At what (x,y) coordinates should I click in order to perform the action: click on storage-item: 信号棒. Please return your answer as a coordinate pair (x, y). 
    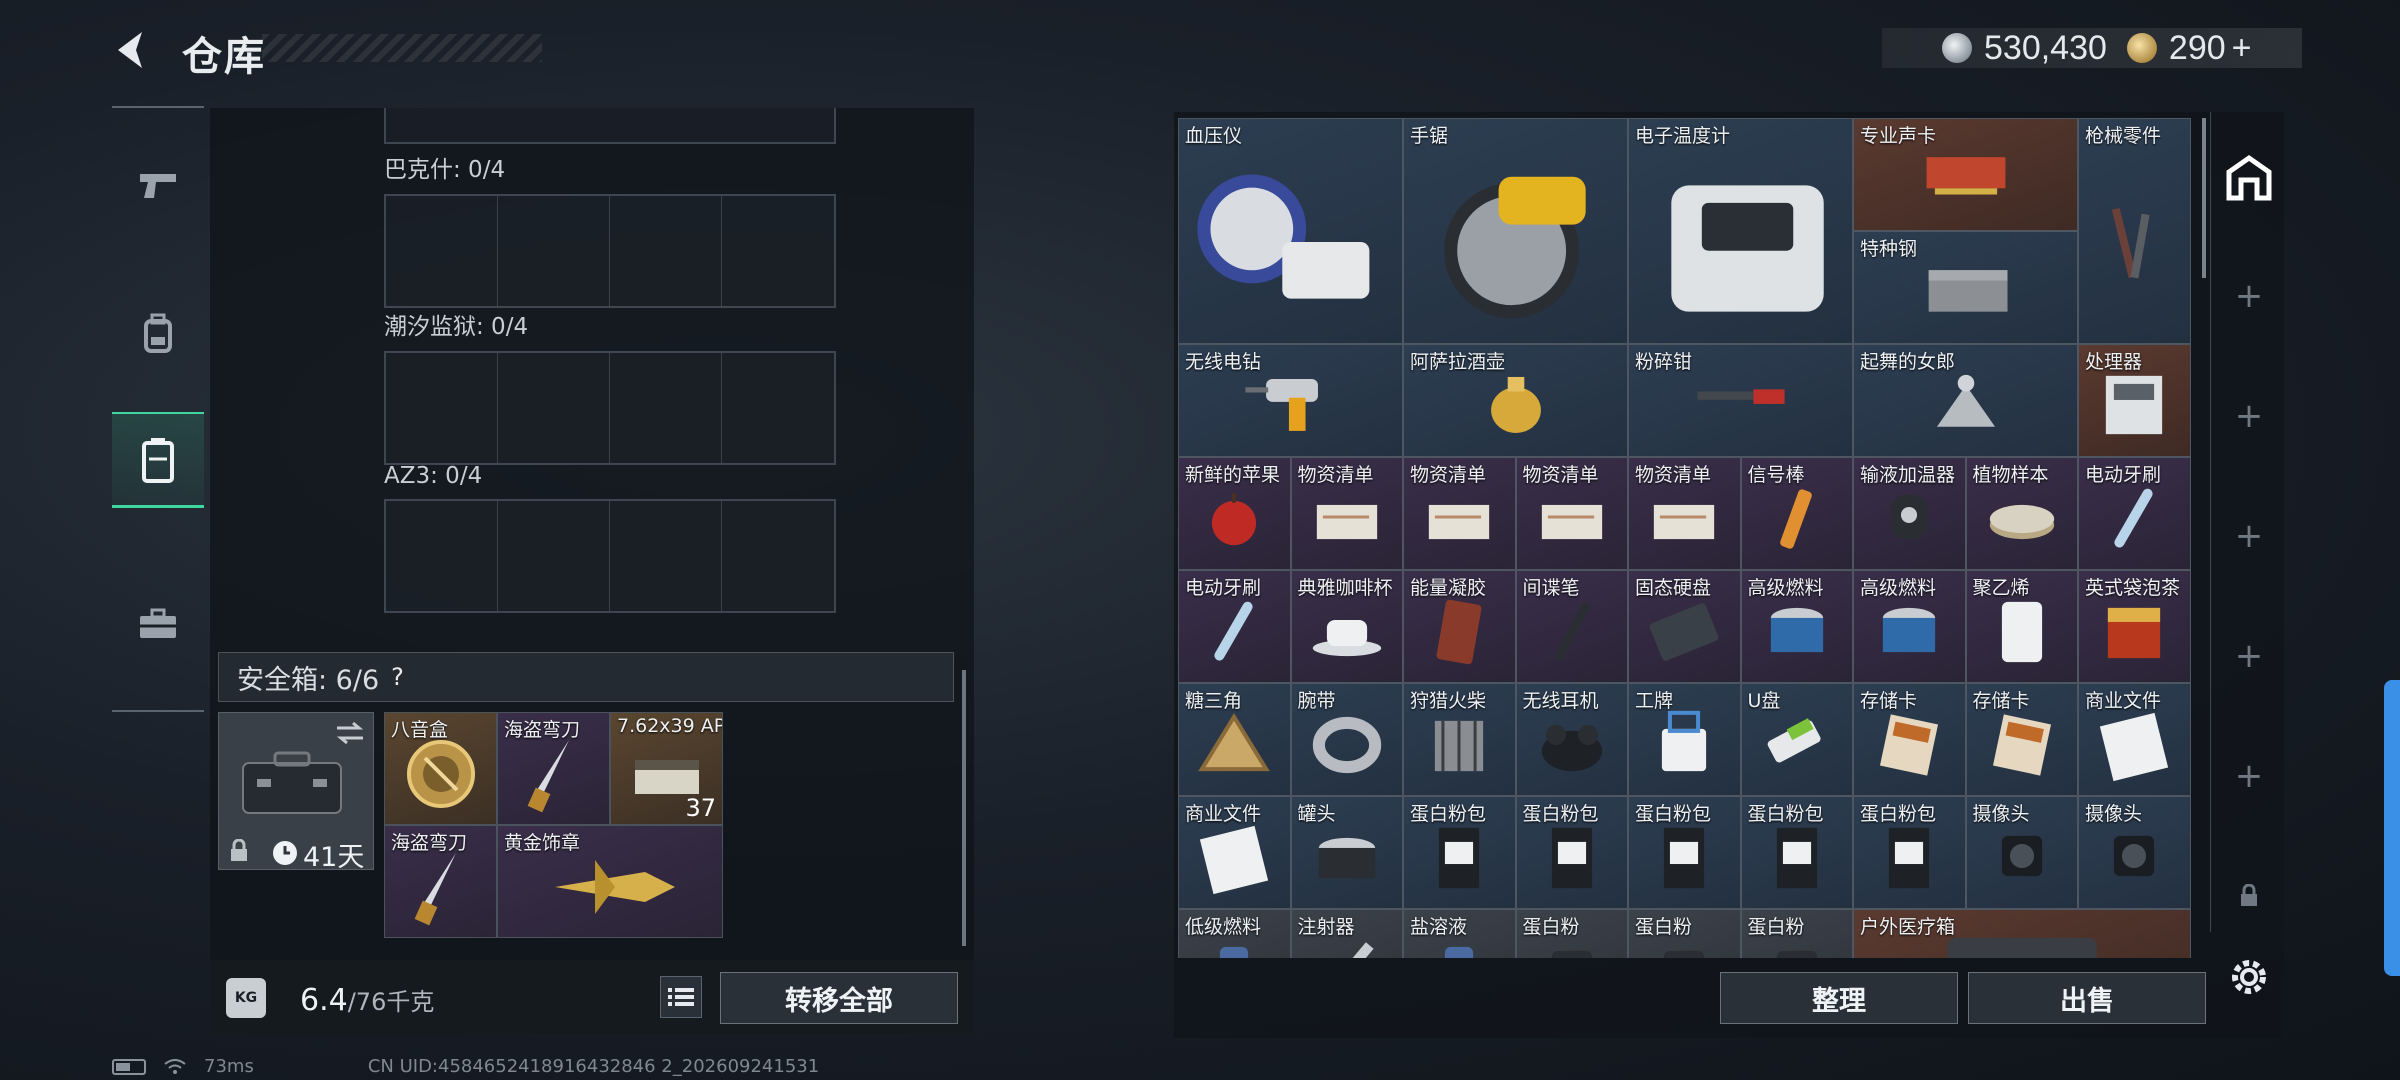
    Looking at the image, I should click on (1796, 513).